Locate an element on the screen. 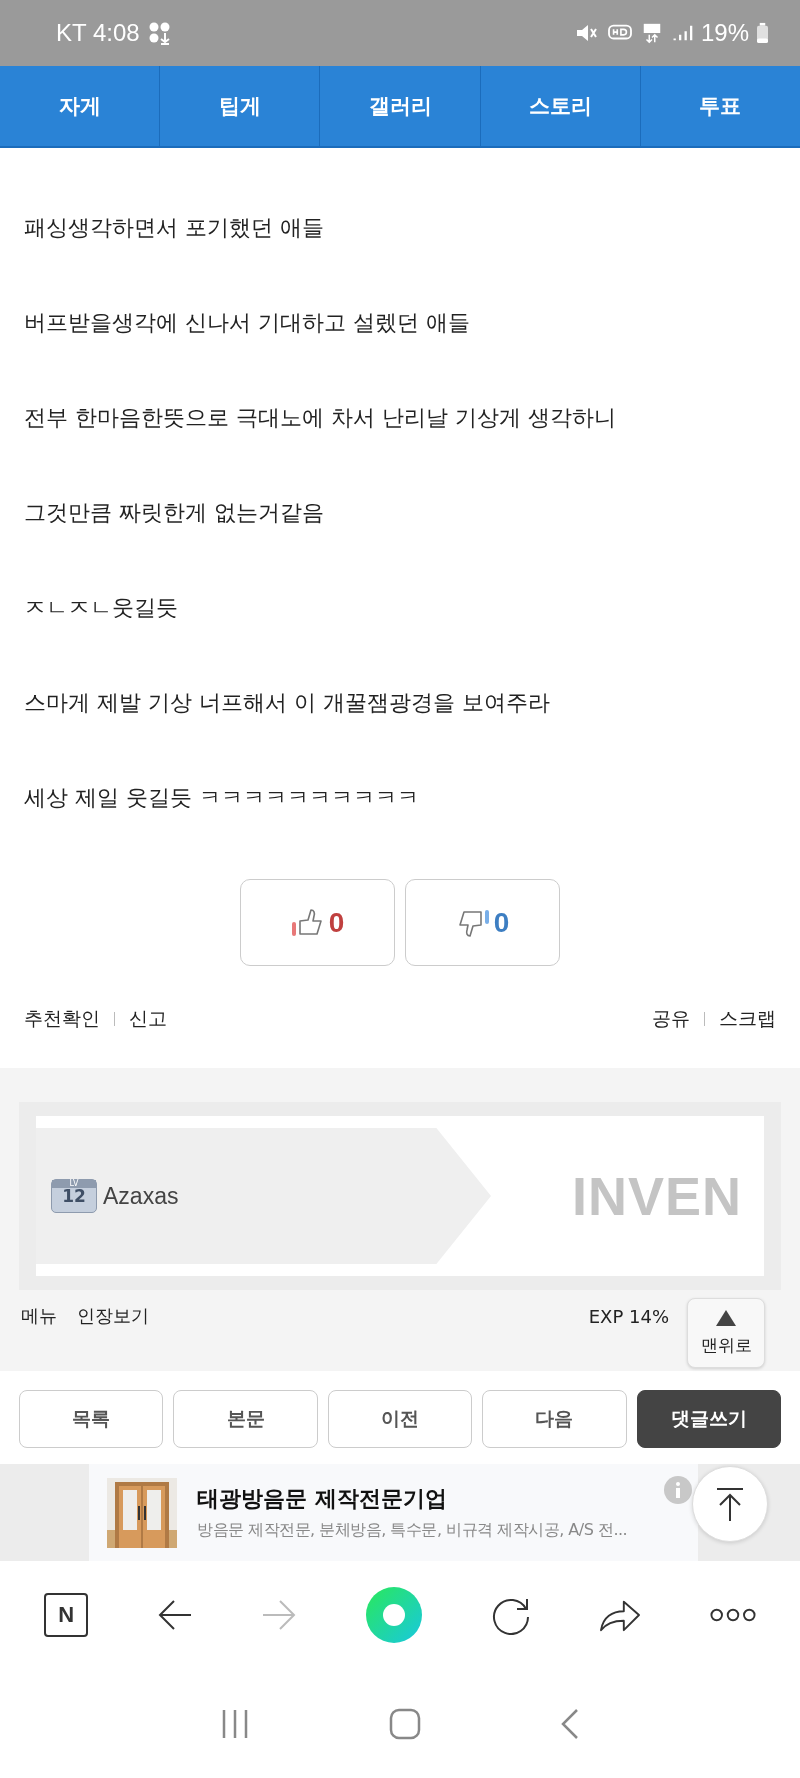 This screenshot has height=1778, width=800. action-link: 추천확인 is located at coordinates (62, 1019).